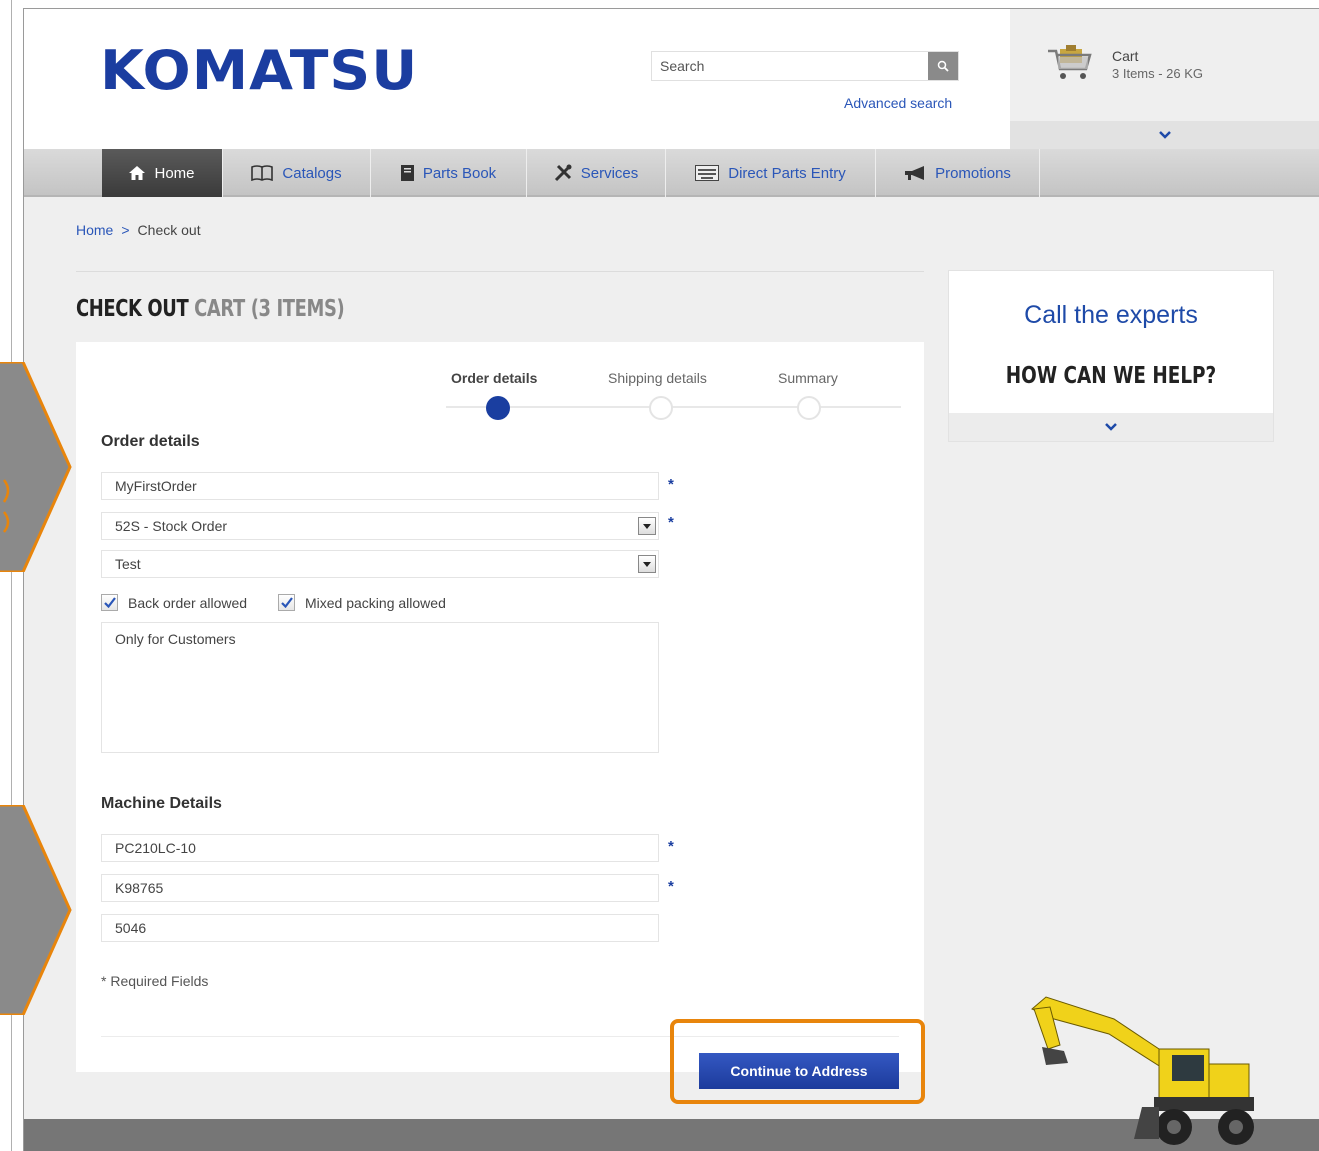 The height and width of the screenshot is (1151, 1319). Describe the element at coordinates (161, 803) in the screenshot. I see `machine-details-heading: Machine Details` at that location.